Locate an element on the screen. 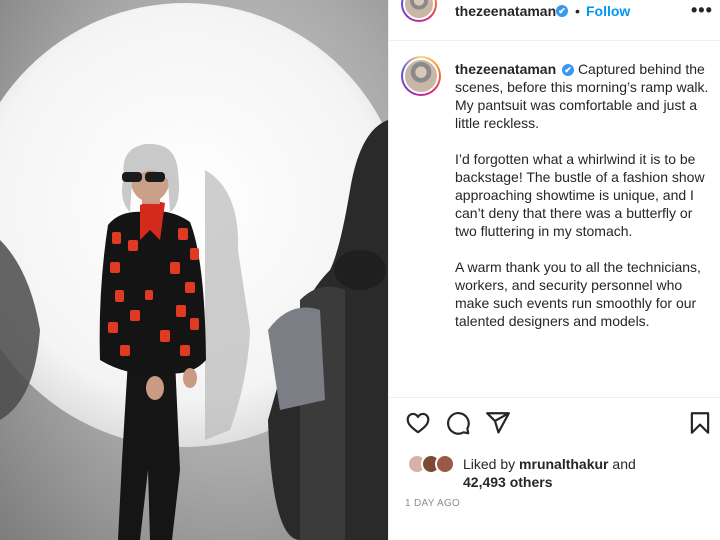 The image size is (720, 540). paper-plane-icon is located at coordinates (498, 423).